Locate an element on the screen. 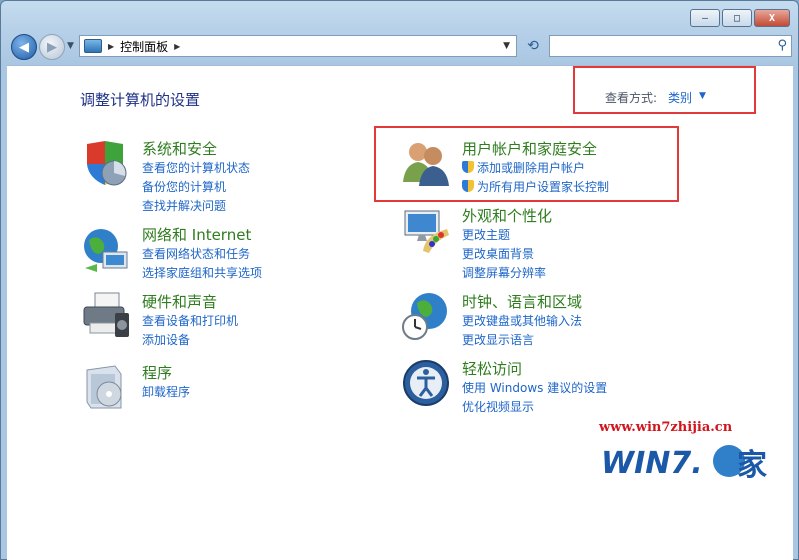 The width and height of the screenshot is (799, 560). minimize-button: — is located at coordinates (705, 18).